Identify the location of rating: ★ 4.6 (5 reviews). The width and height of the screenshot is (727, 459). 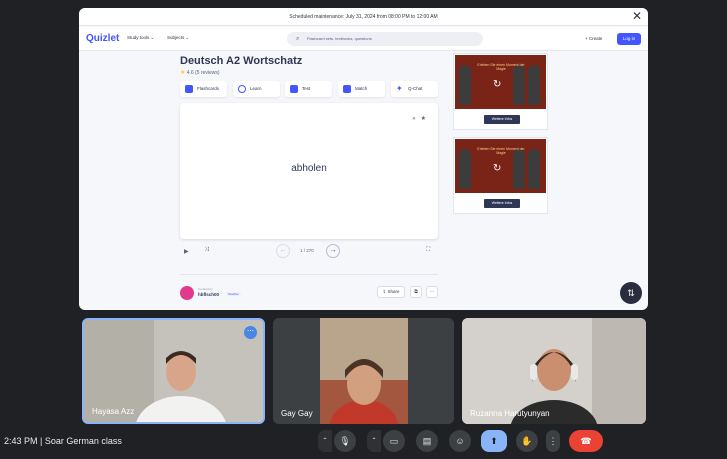
(200, 72).